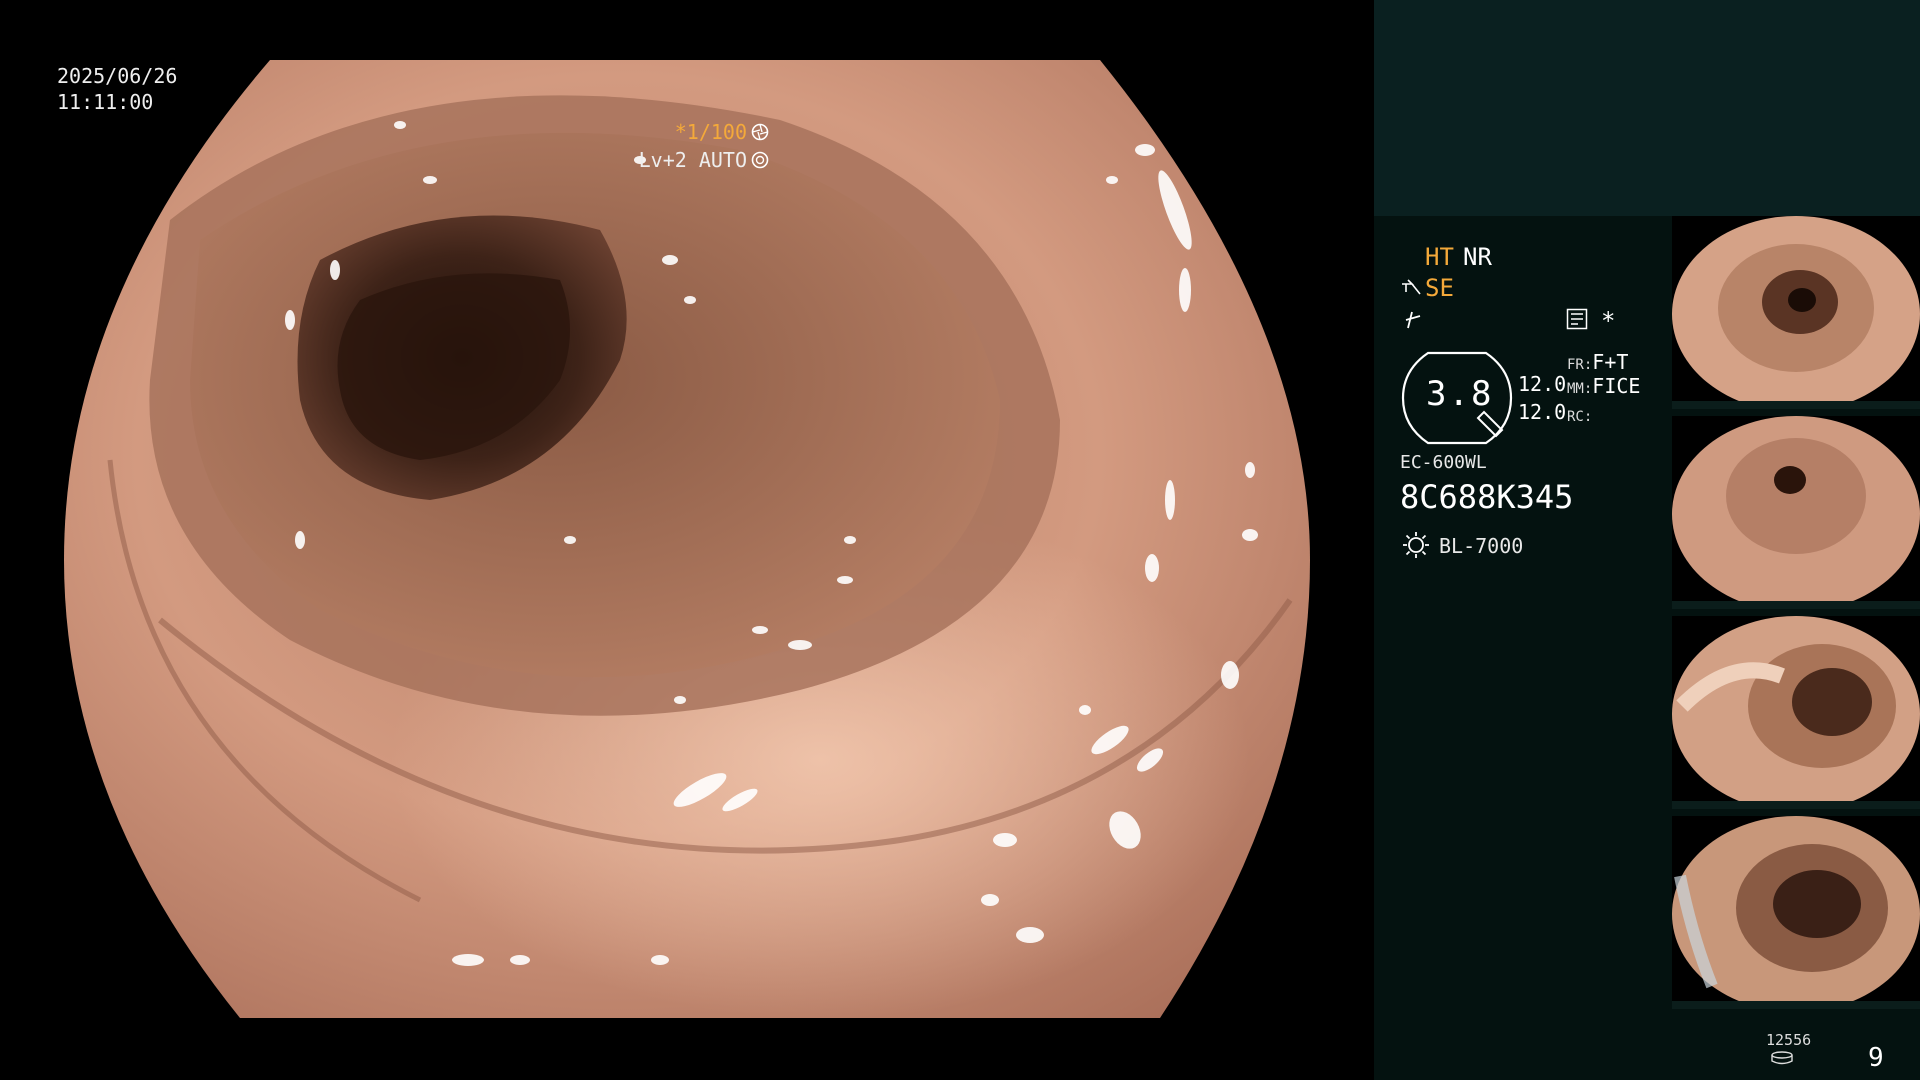 This screenshot has width=1920, height=1080. Describe the element at coordinates (1610, 362) in the screenshot. I see `fr-value: F+T` at that location.